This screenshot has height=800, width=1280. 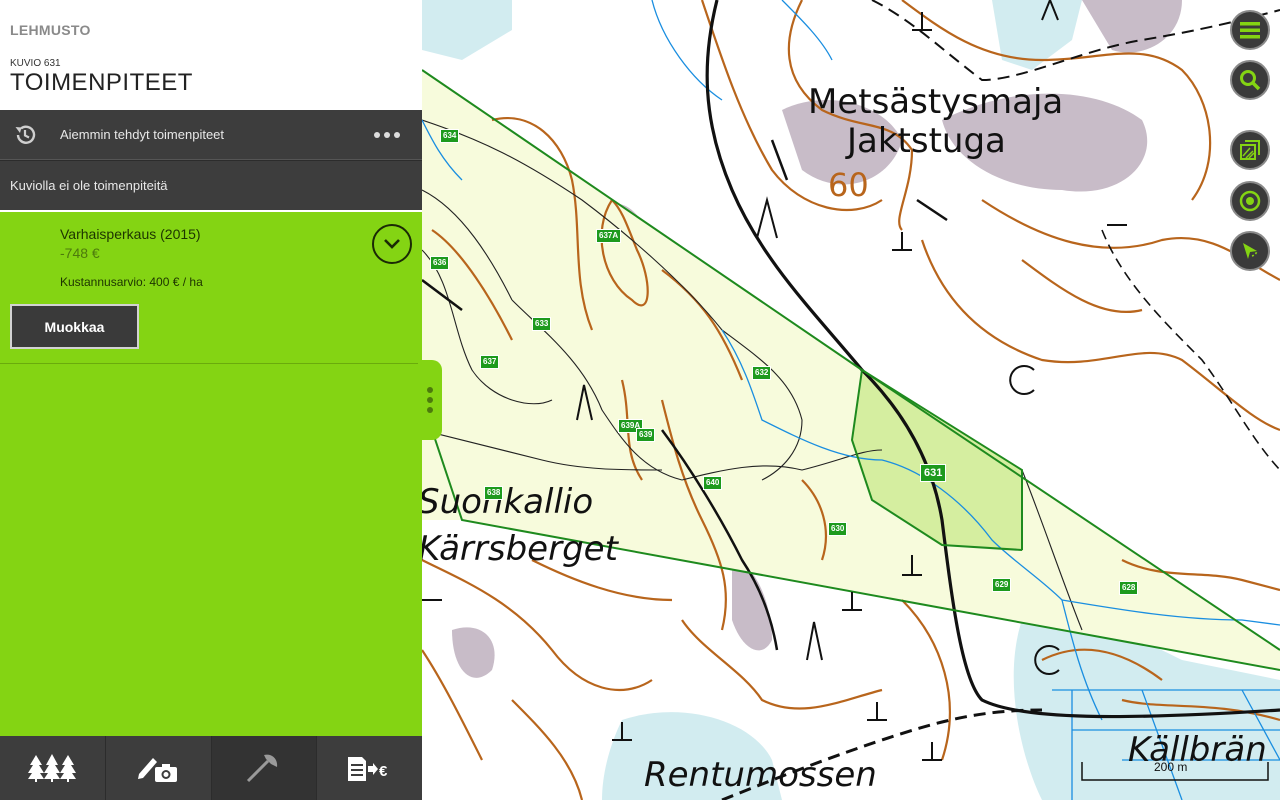 I want to click on panel-header: LEHMUSTO KUVIO 631 TOIMENPITEET, so click(x=211, y=55).